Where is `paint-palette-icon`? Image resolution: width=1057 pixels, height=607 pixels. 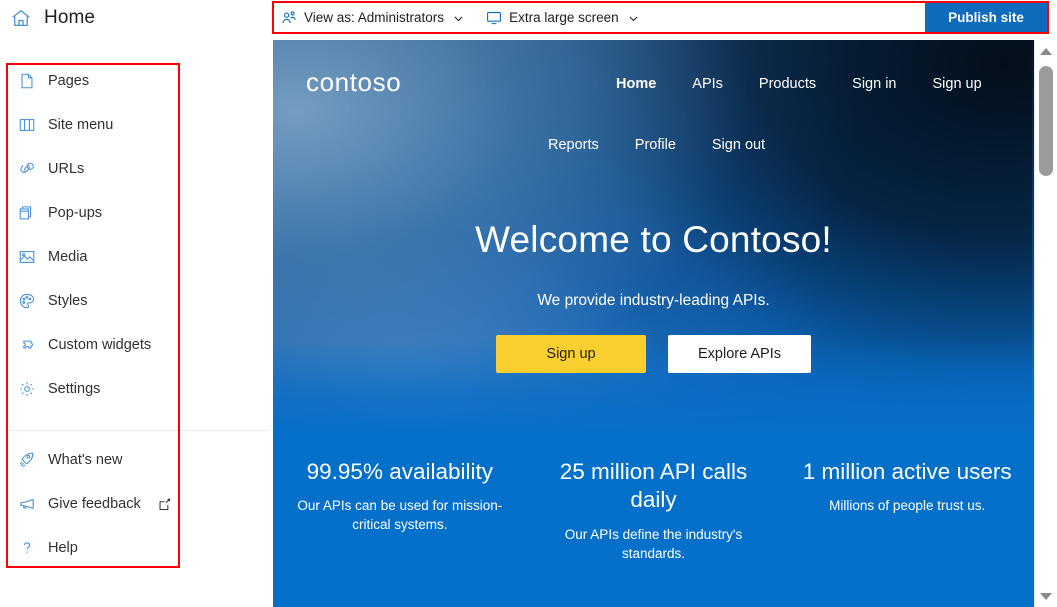
paint-palette-icon is located at coordinates (27, 301).